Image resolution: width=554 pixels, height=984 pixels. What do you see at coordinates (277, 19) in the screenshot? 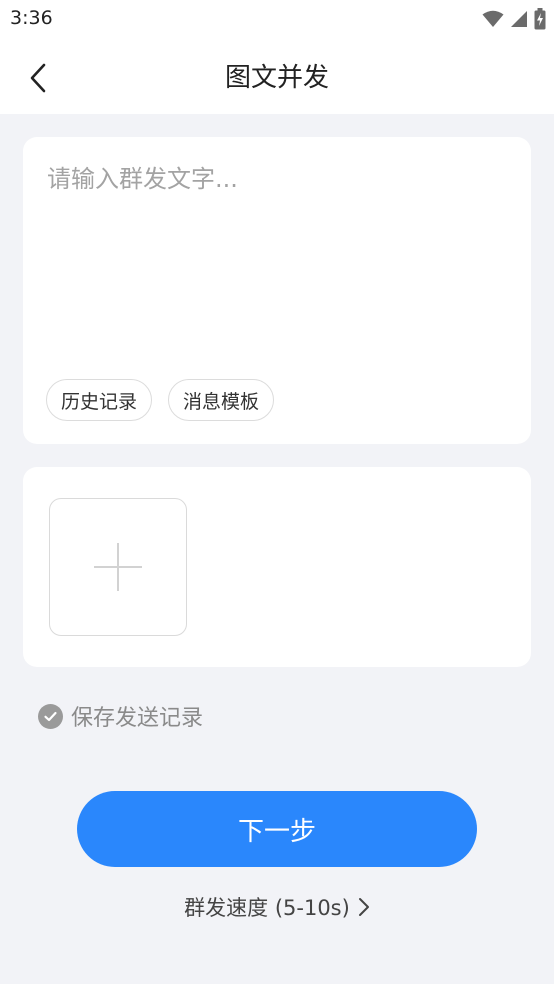
I see `status-bar: 3:36` at bounding box center [277, 19].